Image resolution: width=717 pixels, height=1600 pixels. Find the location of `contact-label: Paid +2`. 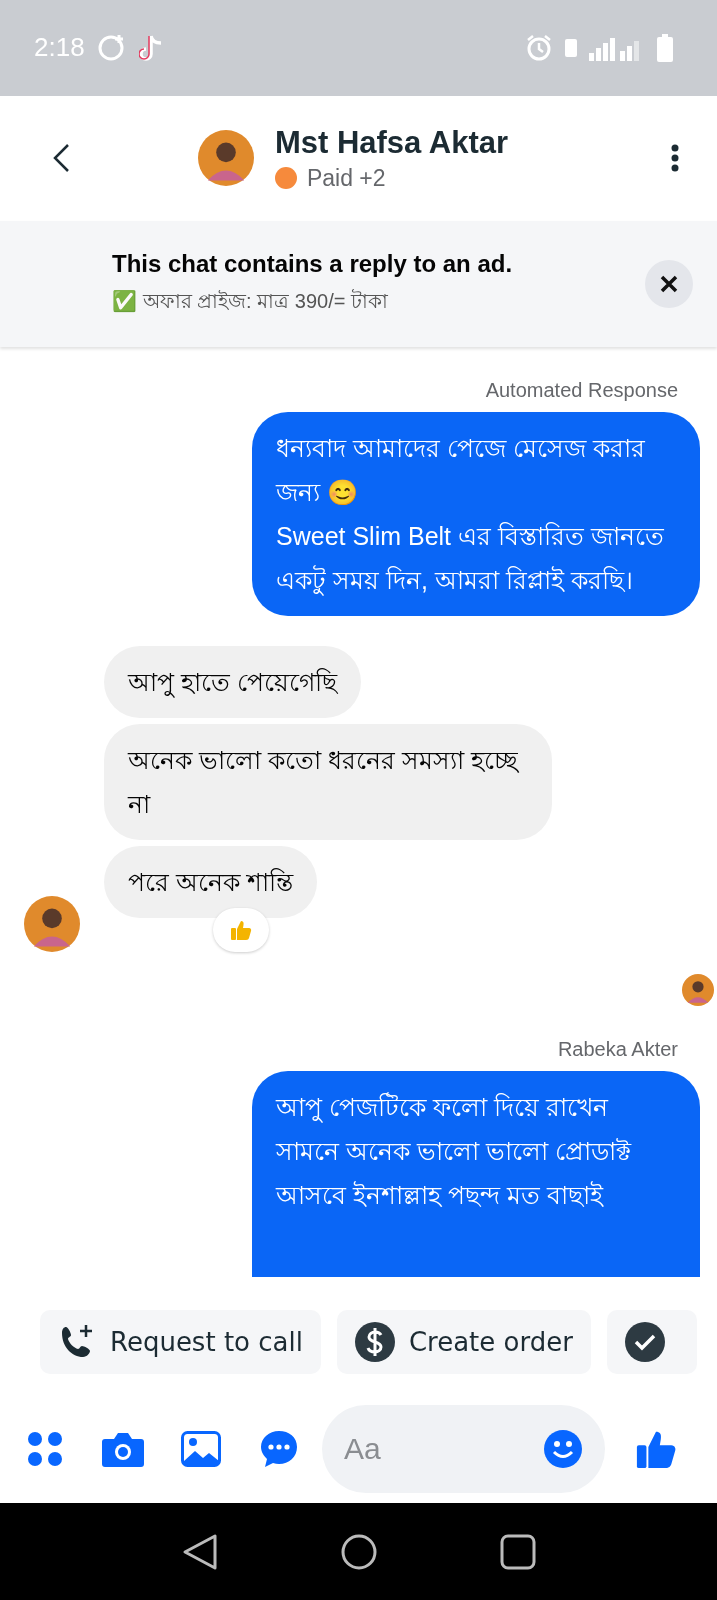

contact-label: Paid +2 is located at coordinates (346, 178).